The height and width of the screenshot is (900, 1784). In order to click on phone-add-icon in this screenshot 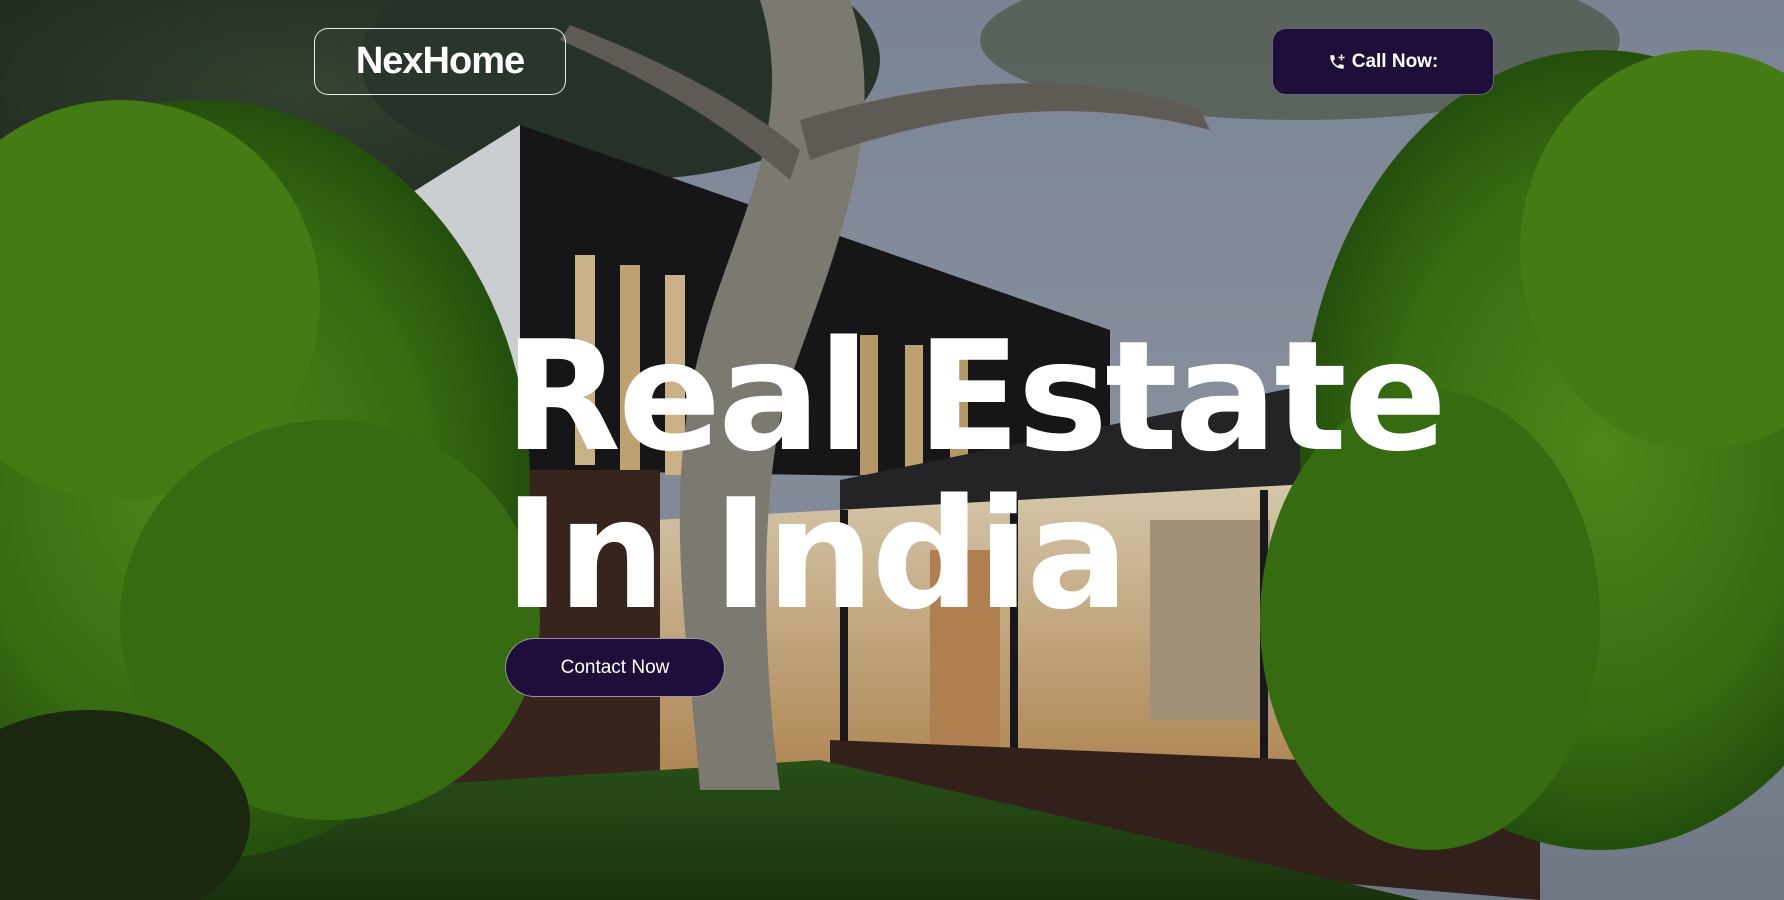, I will do `click(1337, 62)`.